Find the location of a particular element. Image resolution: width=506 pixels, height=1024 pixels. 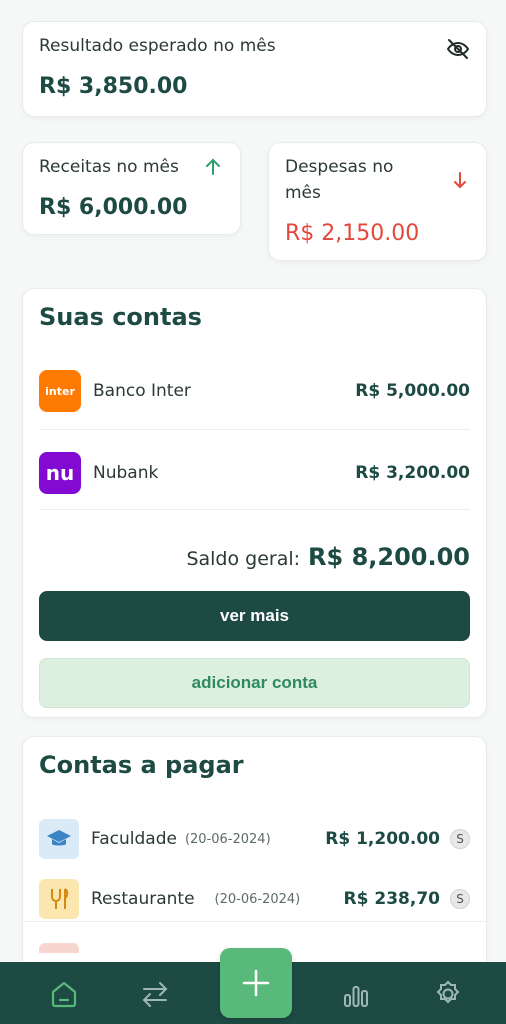

account-name: Nubank is located at coordinates (126, 473).